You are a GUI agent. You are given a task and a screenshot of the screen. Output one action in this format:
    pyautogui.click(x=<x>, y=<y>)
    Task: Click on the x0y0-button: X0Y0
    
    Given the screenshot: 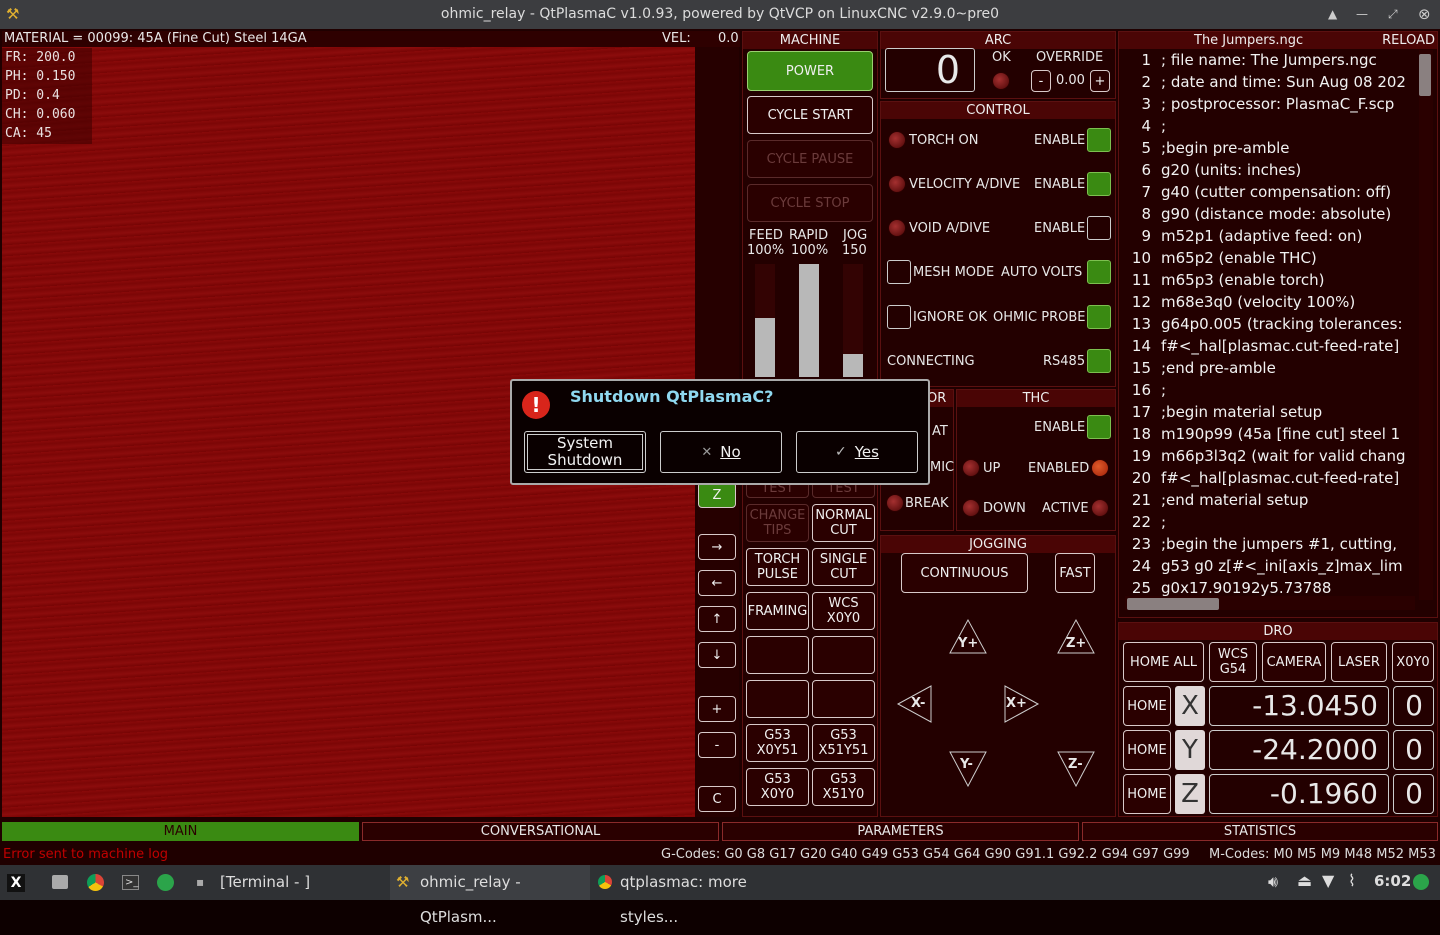 What is the action you would take?
    pyautogui.click(x=1413, y=662)
    